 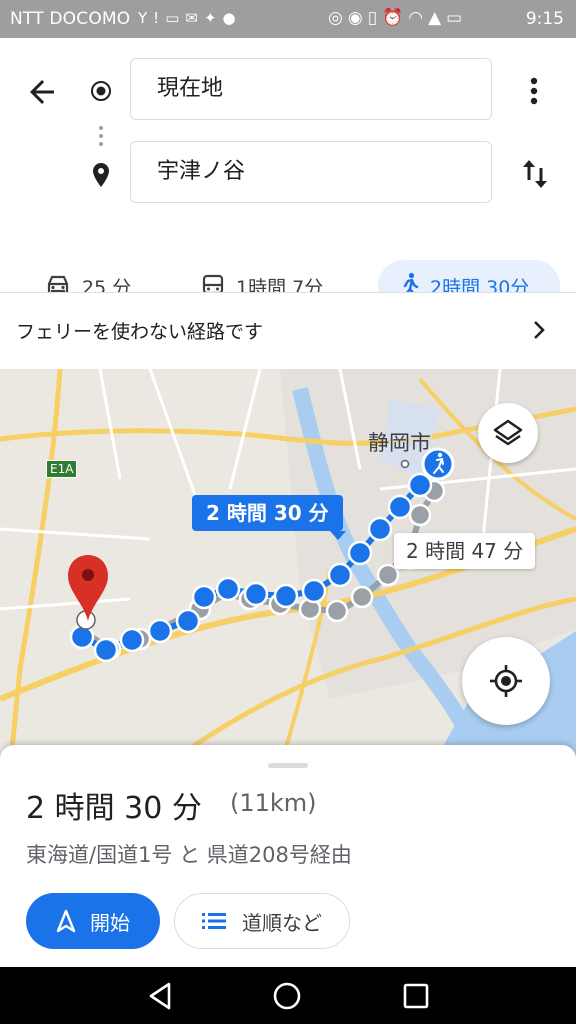 I want to click on location-icon: ◉, so click(x=357, y=18).